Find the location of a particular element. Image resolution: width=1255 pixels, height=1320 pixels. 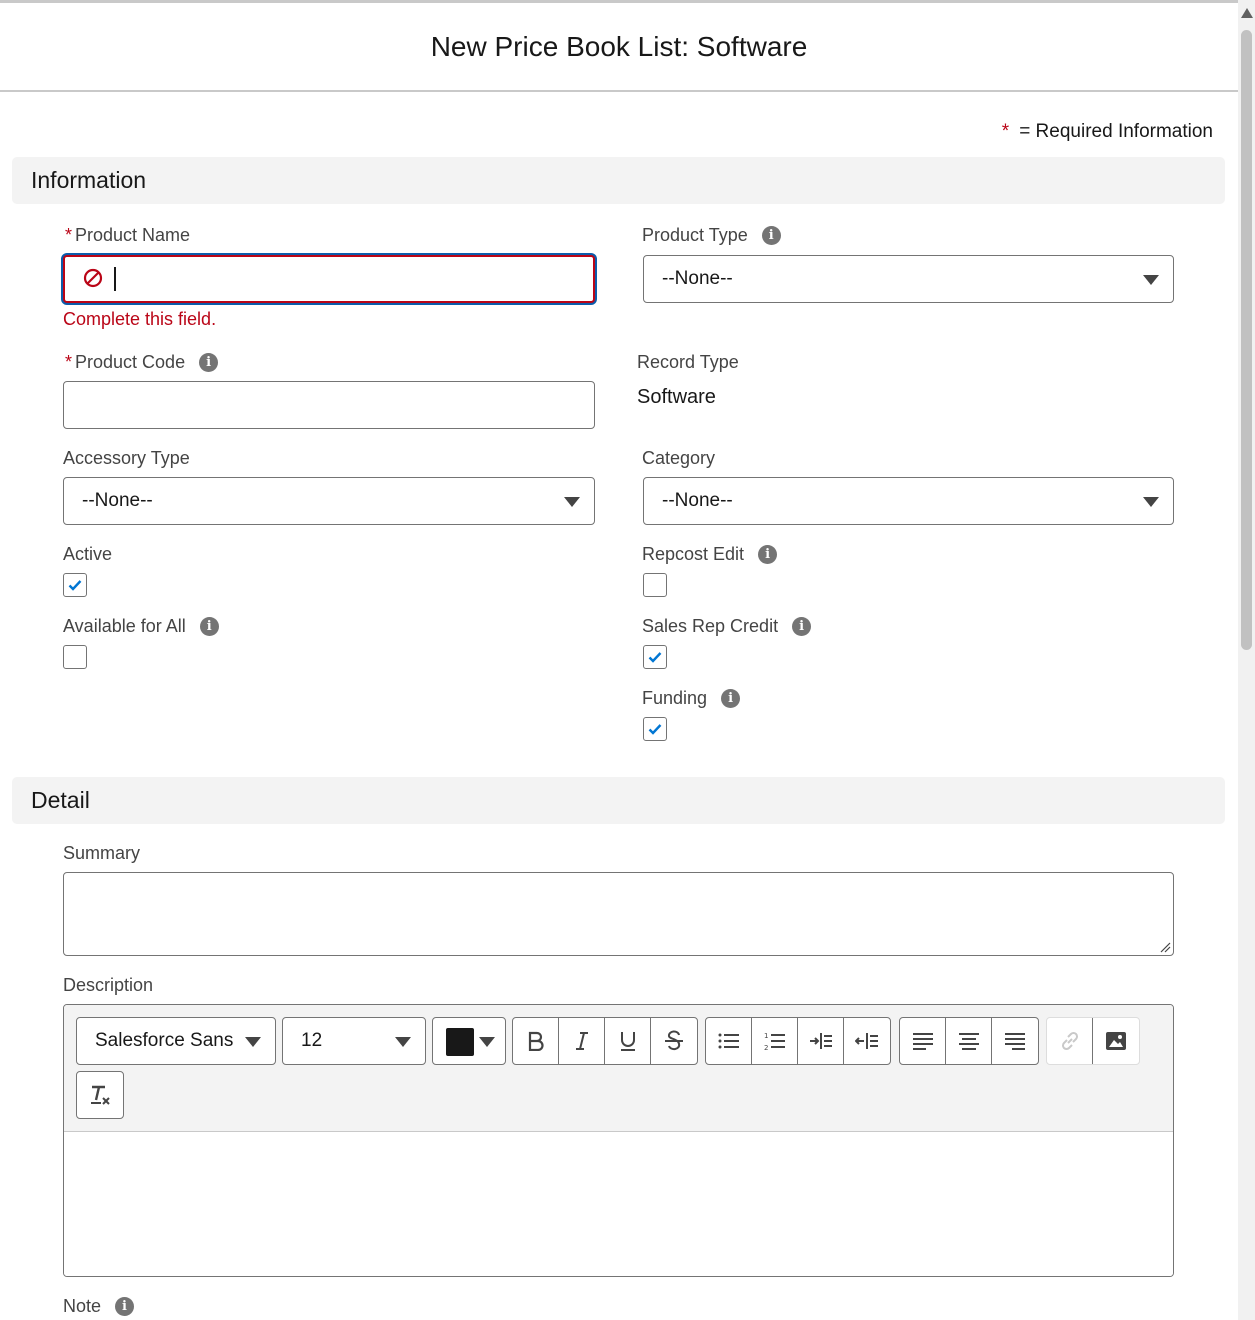

remove-formatting-icon is located at coordinates (100, 1095).